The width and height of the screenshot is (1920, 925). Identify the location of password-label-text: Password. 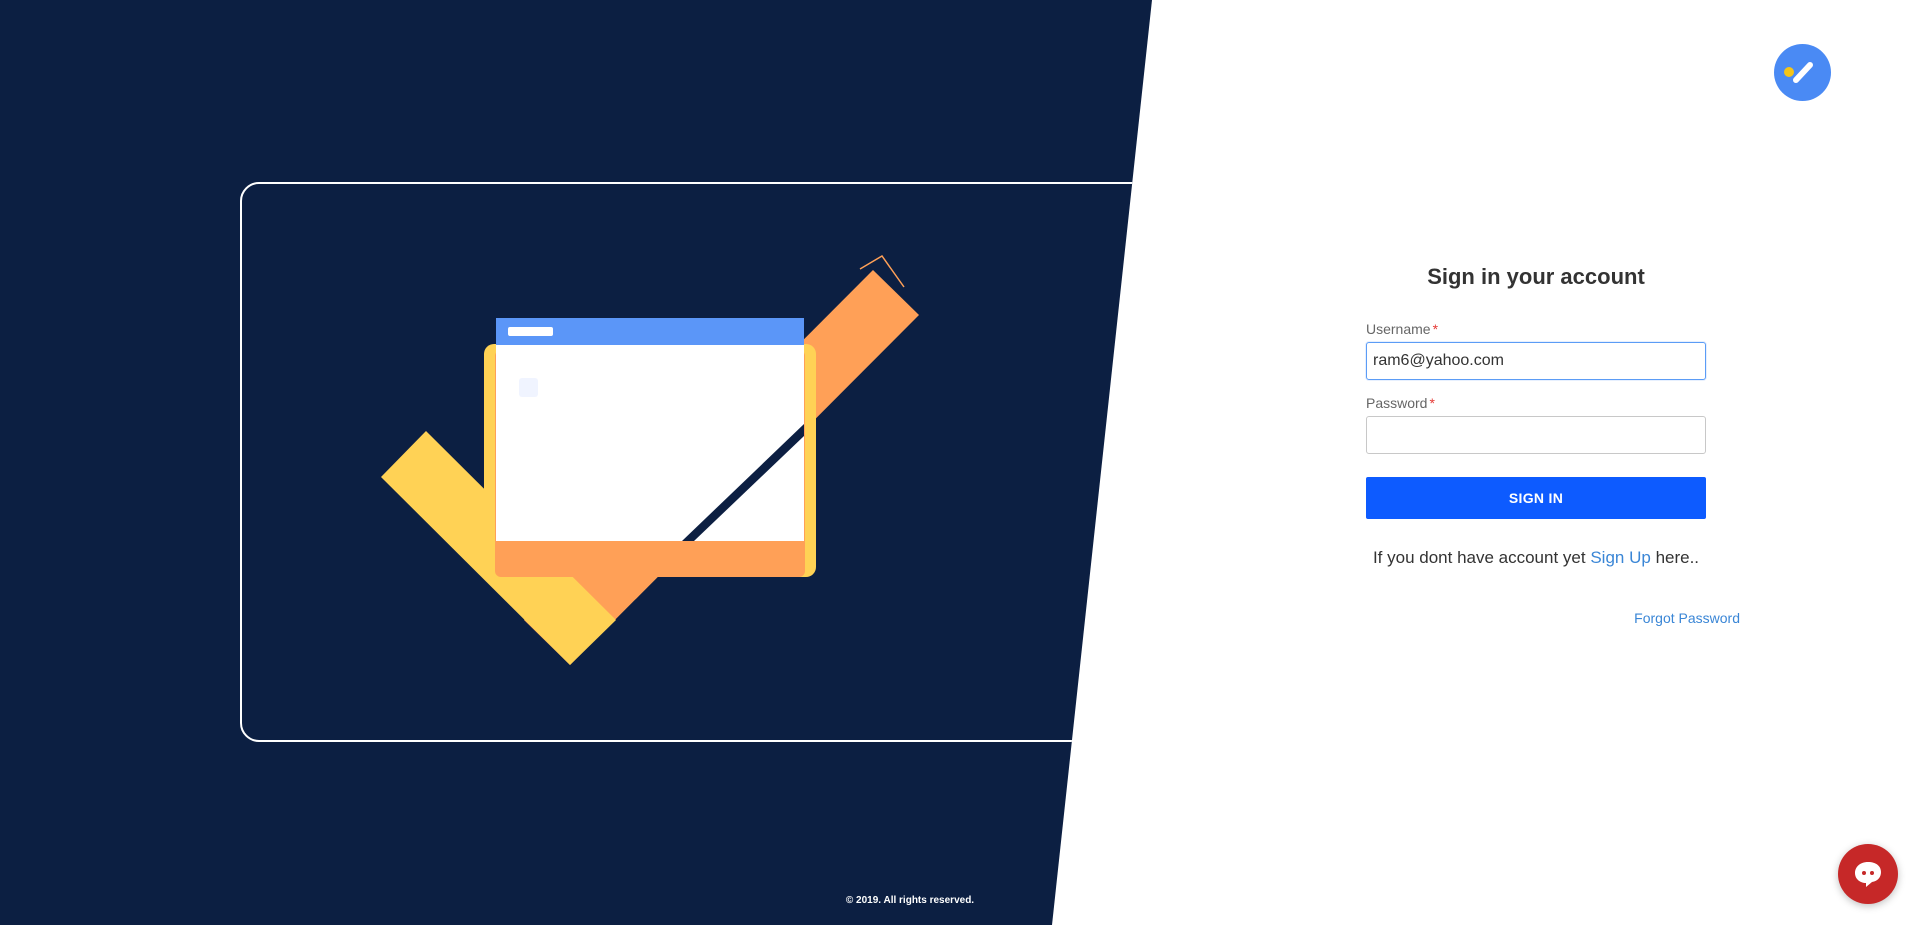
(1397, 403).